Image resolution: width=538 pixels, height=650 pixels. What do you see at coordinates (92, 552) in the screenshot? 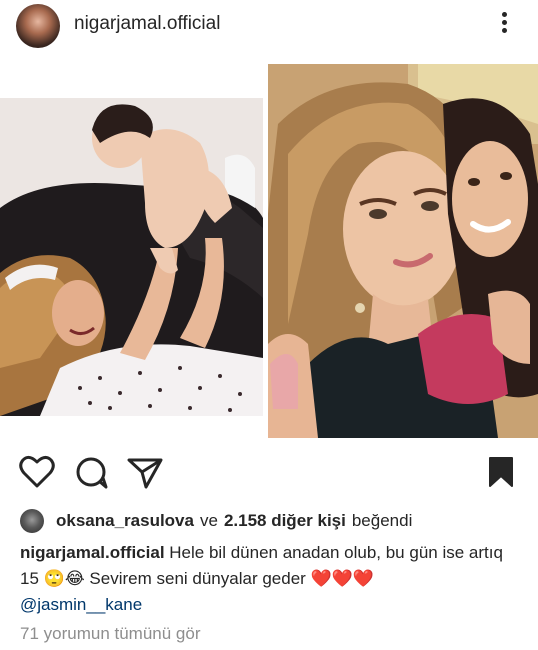
I see `caption-author: nigarjamal.official` at bounding box center [92, 552].